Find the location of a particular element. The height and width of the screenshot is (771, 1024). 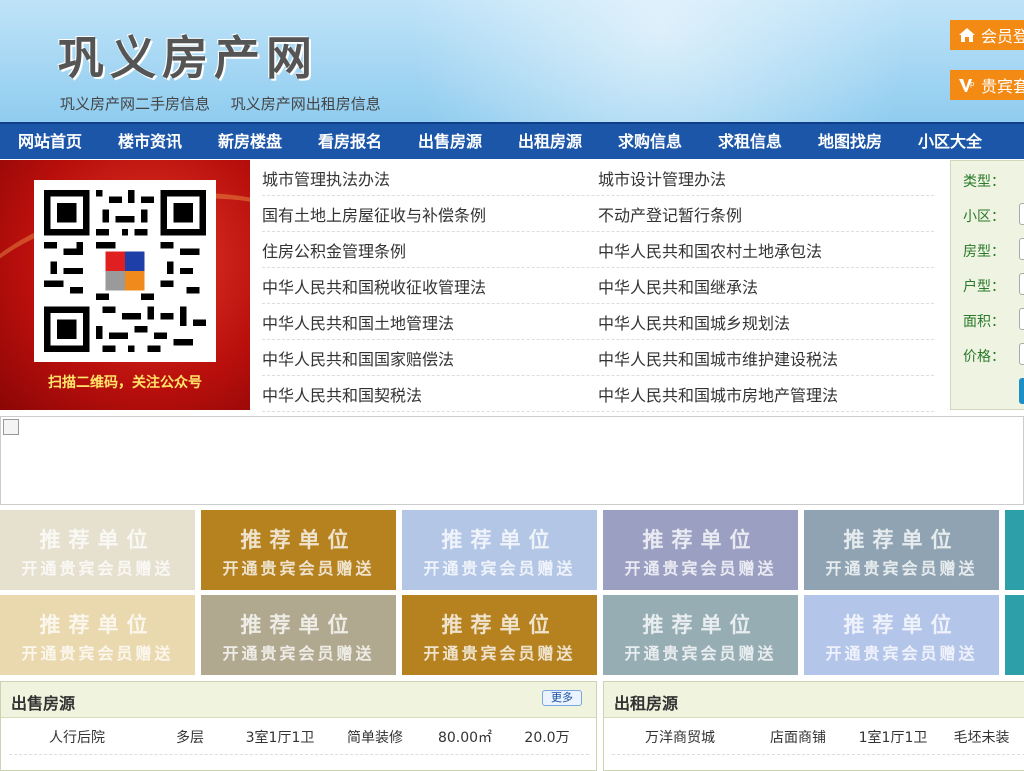

news-link: 国有土地上房屋征收与补偿条例 is located at coordinates (430, 214).